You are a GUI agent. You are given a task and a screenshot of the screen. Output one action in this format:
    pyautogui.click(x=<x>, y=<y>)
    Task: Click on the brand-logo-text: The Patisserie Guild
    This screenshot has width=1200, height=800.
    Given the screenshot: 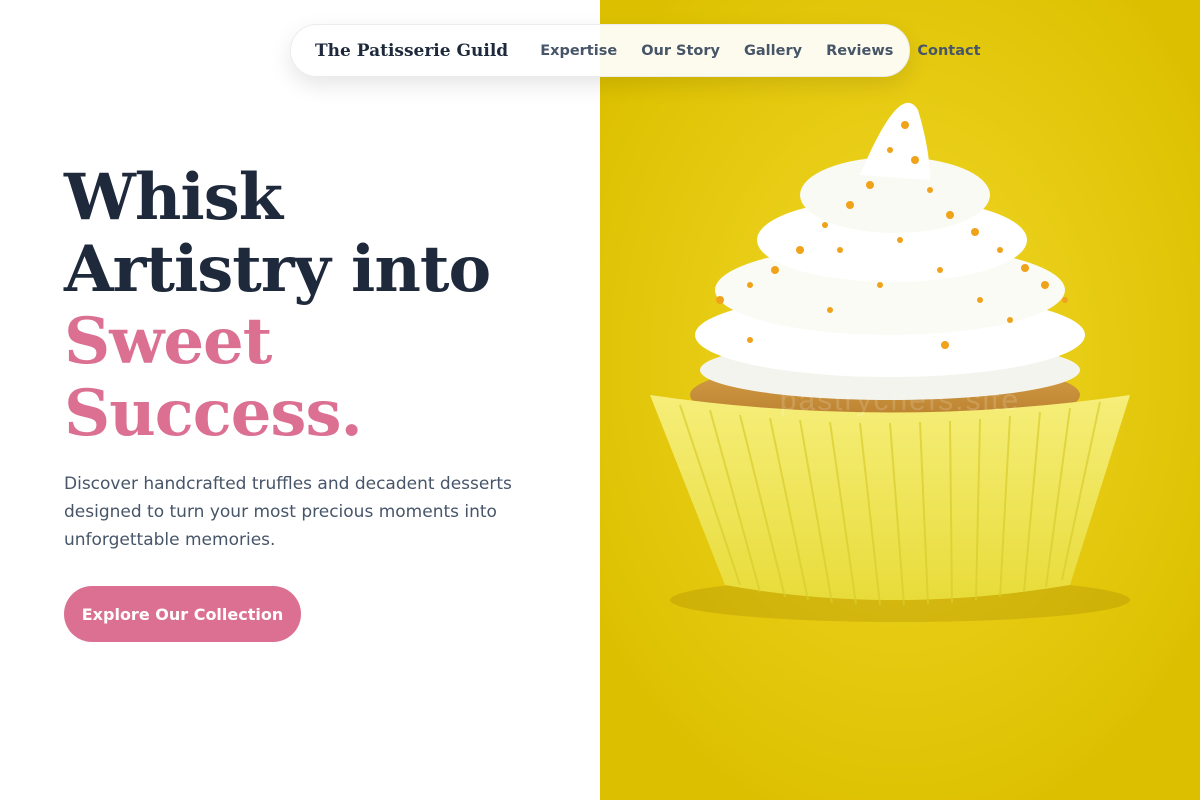 What is the action you would take?
    pyautogui.click(x=411, y=51)
    